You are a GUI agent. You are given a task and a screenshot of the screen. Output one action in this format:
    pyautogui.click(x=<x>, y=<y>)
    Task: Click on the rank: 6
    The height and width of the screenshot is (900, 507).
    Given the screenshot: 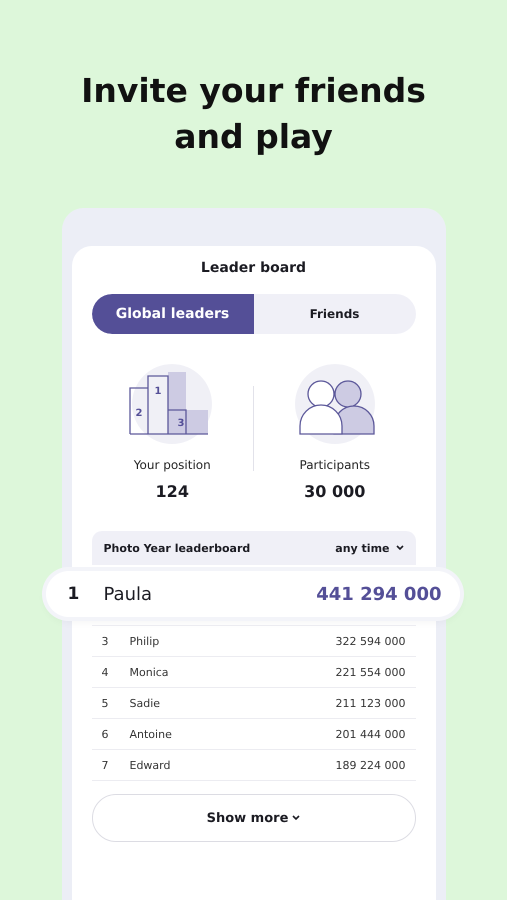 What is the action you would take?
    pyautogui.click(x=106, y=734)
    